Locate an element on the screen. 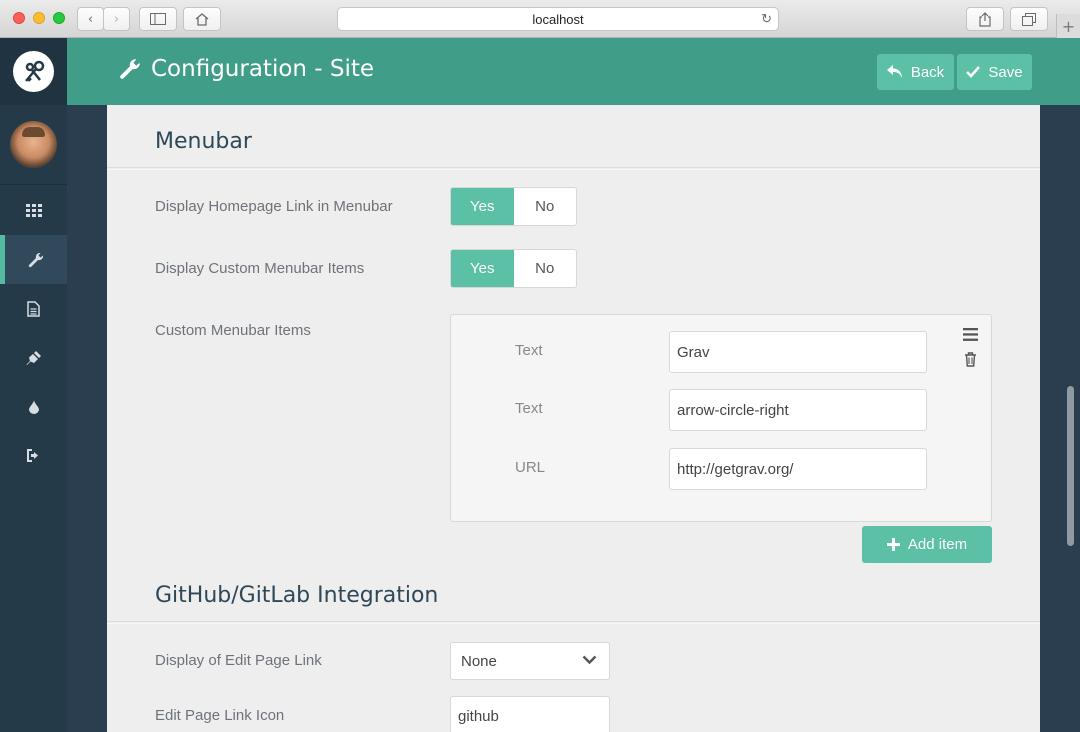 The height and width of the screenshot is (732, 1080). minimize-window-button is located at coordinates (39, 18).